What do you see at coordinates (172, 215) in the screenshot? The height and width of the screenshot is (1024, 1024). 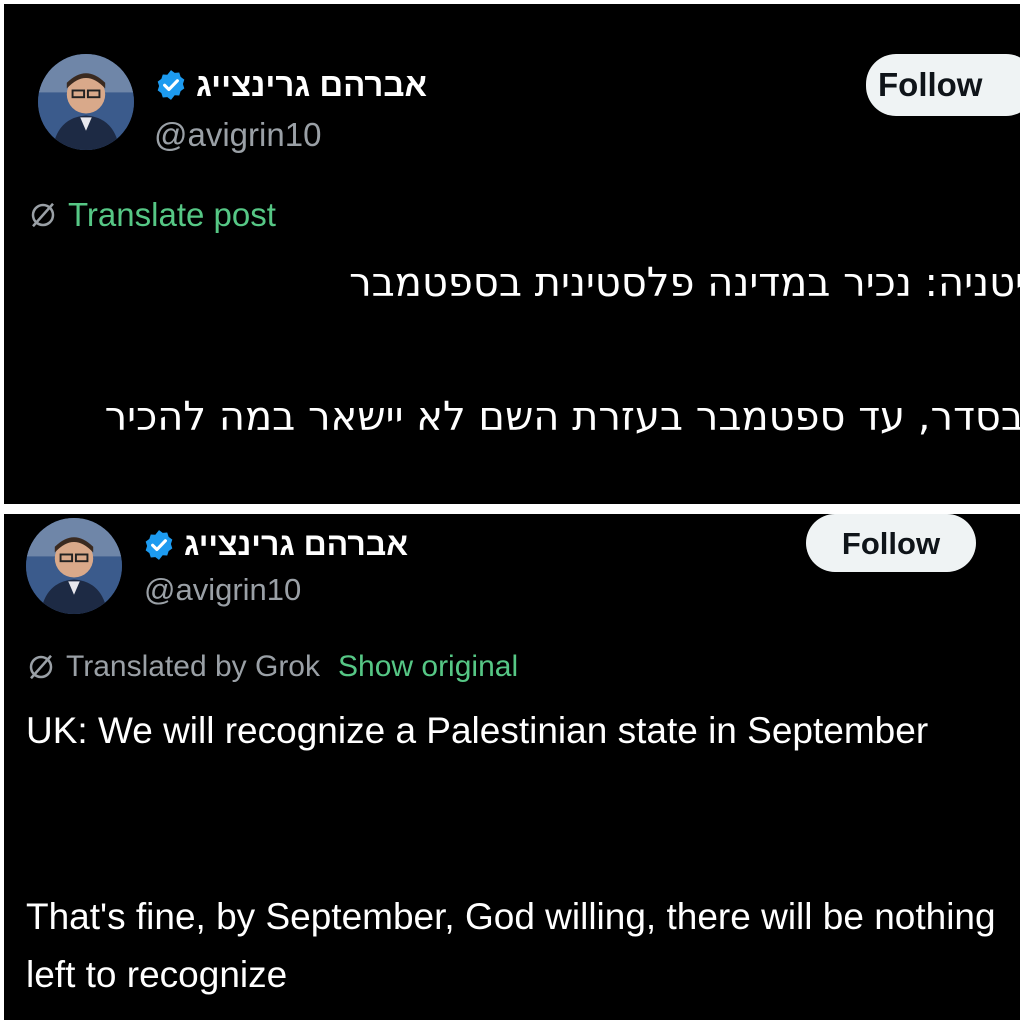 I see `translate-post-label: Translate post` at bounding box center [172, 215].